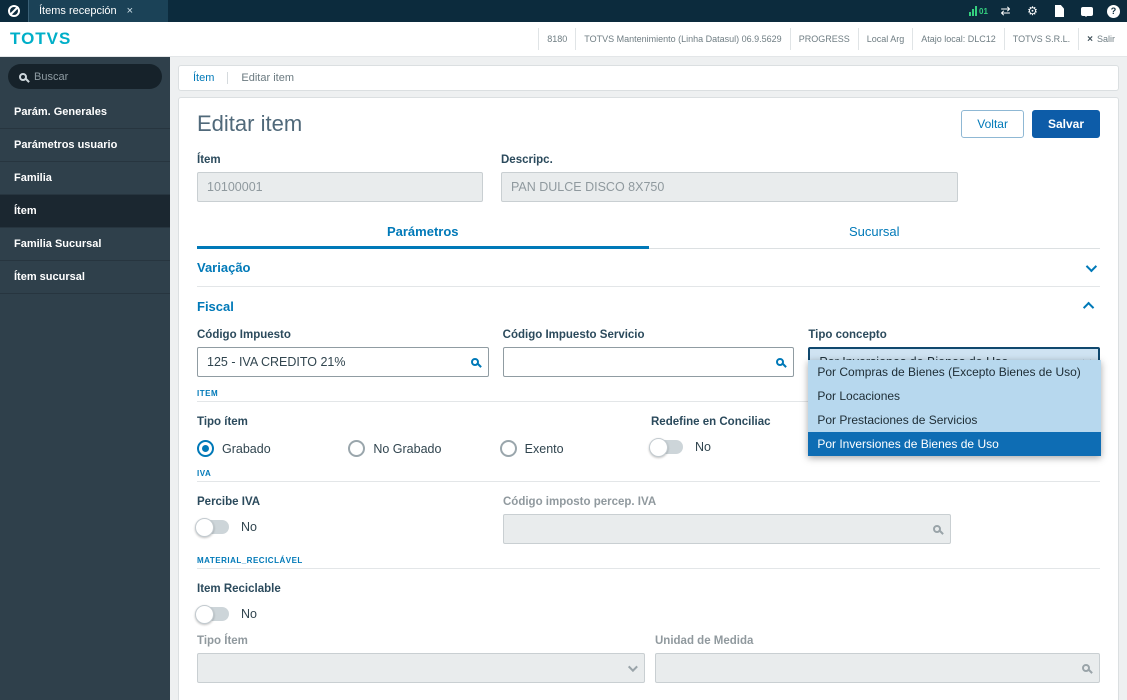 This screenshot has height=700, width=1127. I want to click on radio-grabado: Grabado, so click(272, 448).